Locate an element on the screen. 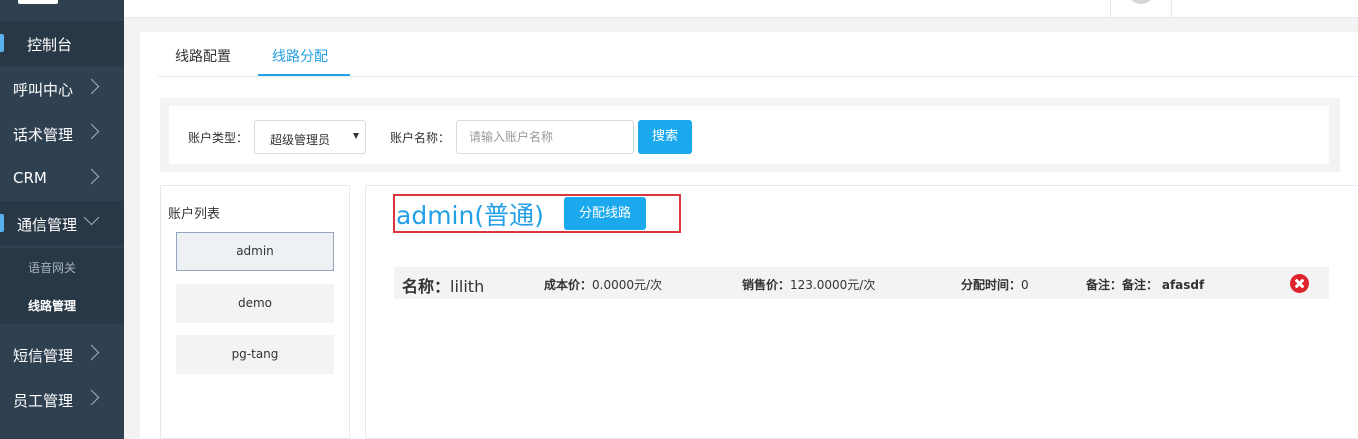 Image resolution: width=1358 pixels, height=439 pixels. sidebar-item-script-manage: 话术管理 is located at coordinates (62, 133).